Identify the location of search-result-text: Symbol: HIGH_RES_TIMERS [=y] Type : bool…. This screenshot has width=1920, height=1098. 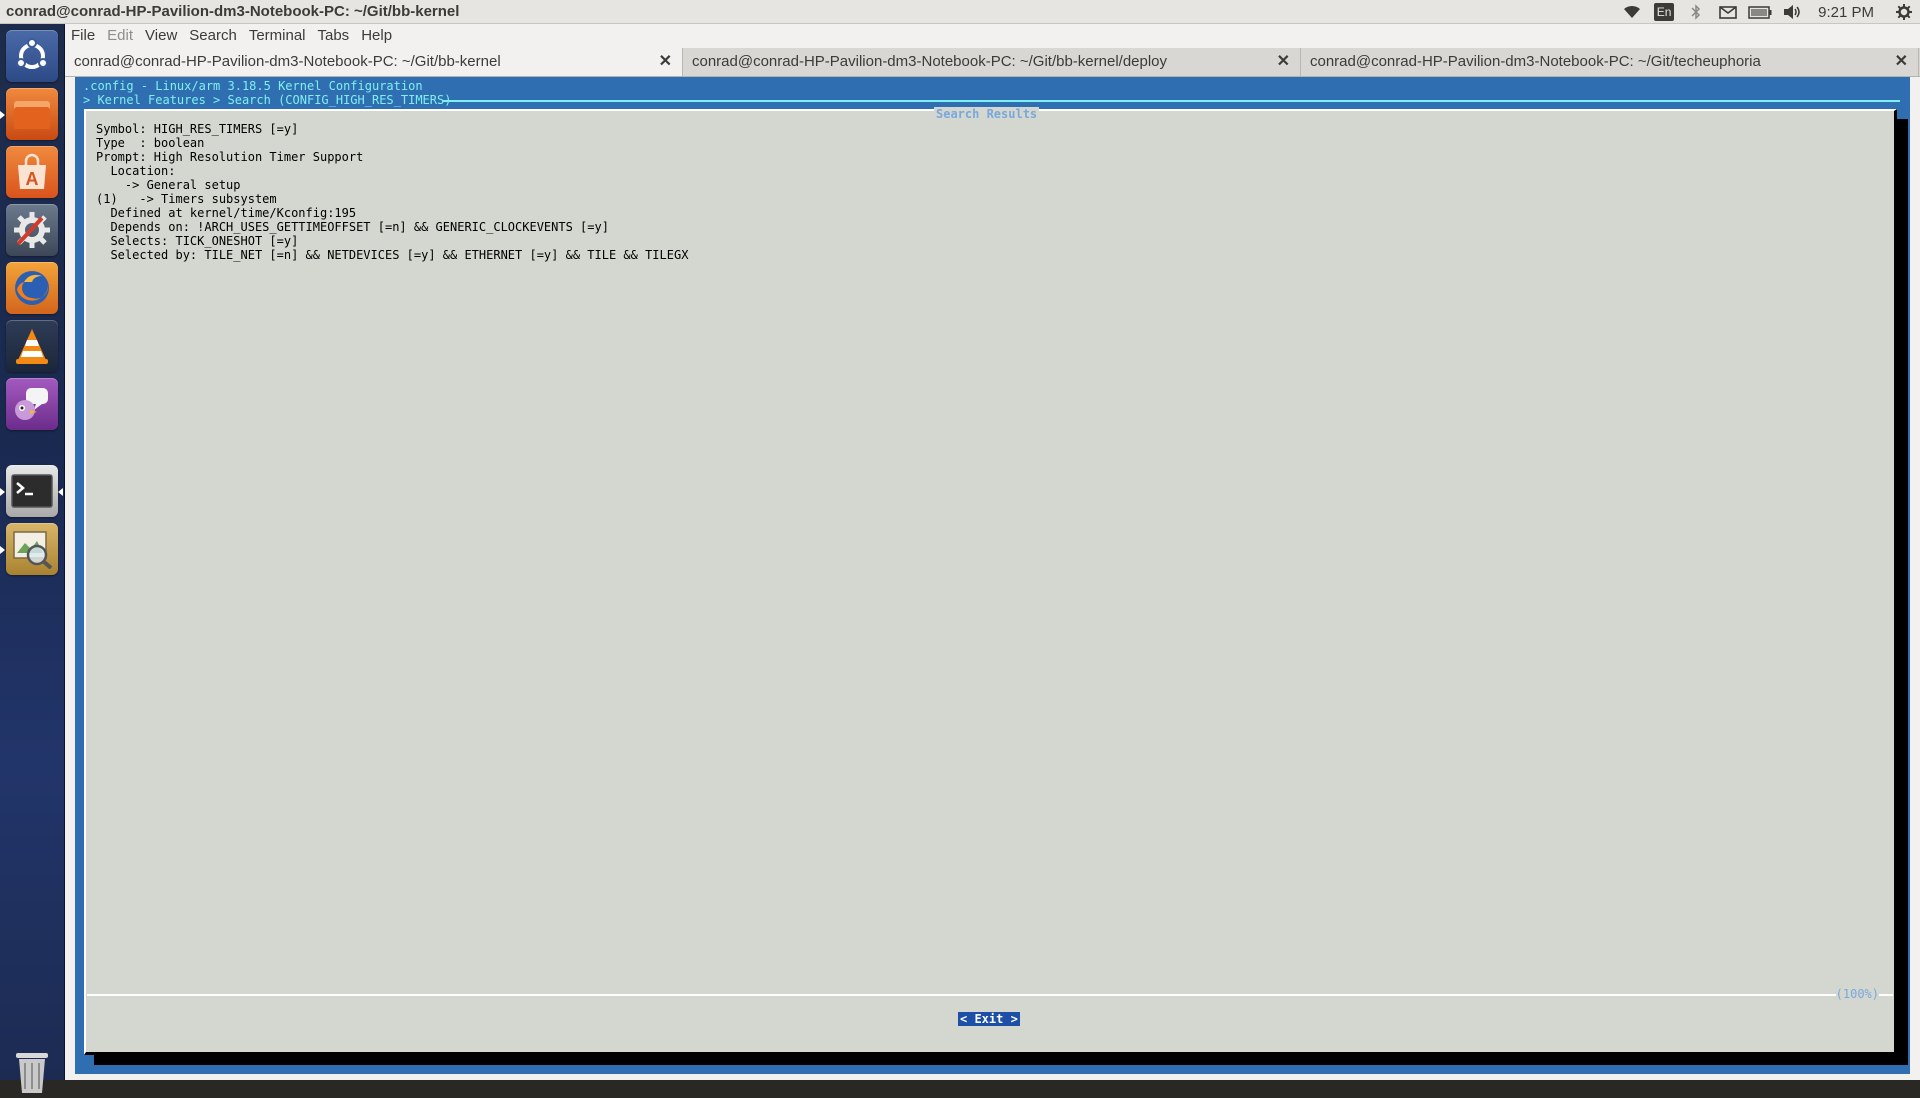
(392, 192).